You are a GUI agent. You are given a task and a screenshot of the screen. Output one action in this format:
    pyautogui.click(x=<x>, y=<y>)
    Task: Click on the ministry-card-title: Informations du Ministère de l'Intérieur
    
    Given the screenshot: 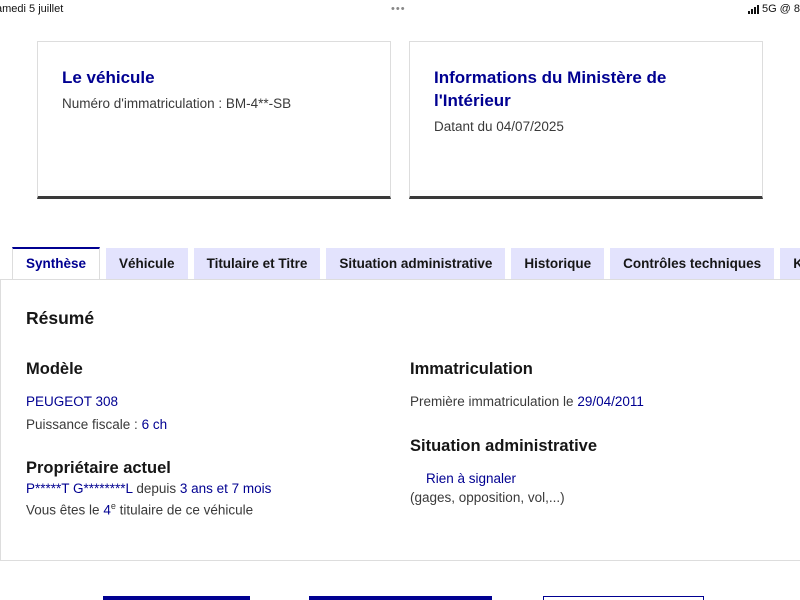 What is the action you would take?
    pyautogui.click(x=586, y=89)
    